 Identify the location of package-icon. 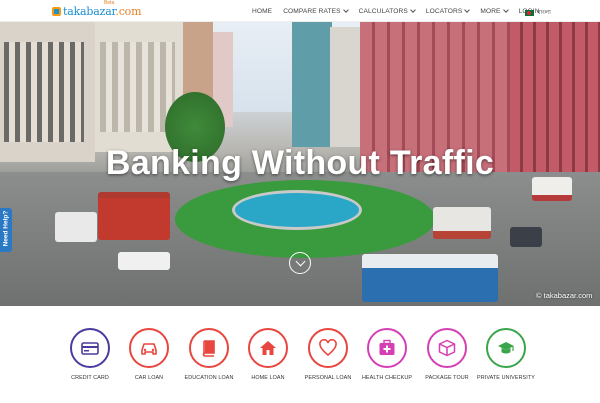
(447, 348).